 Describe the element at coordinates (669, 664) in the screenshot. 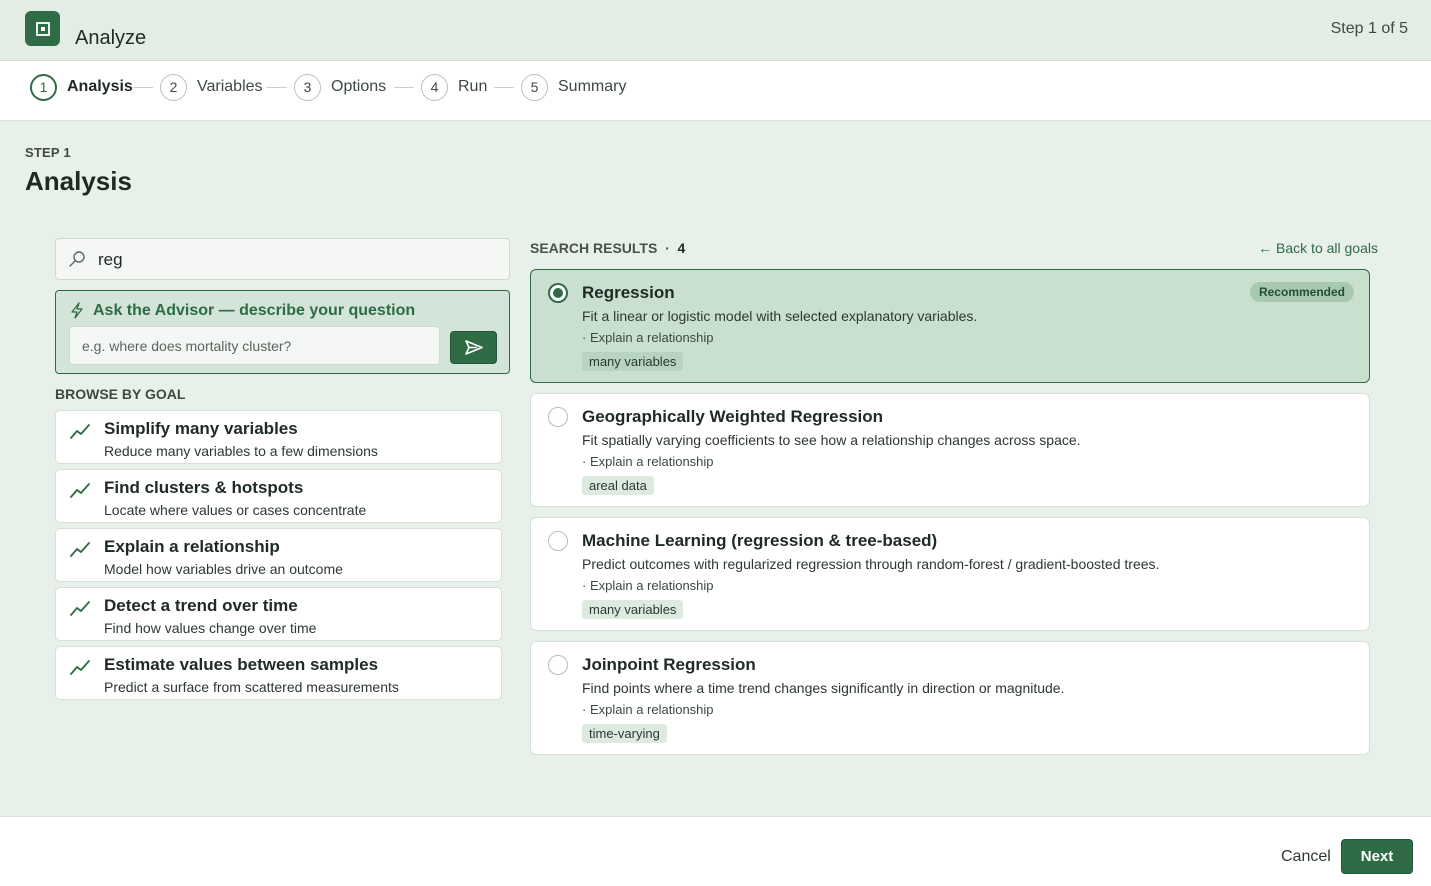

I see `result-title: Joinpoint Regression` at that location.